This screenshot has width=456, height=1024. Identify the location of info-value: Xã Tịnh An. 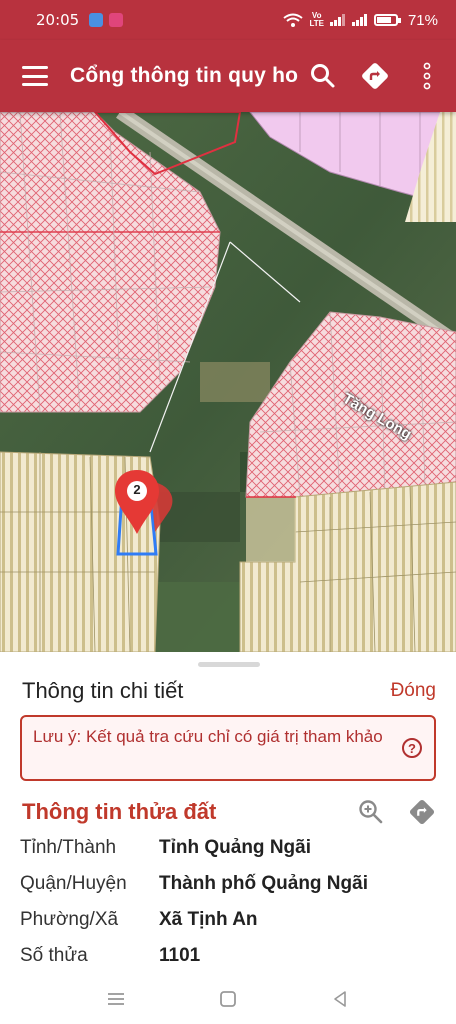
(208, 919).